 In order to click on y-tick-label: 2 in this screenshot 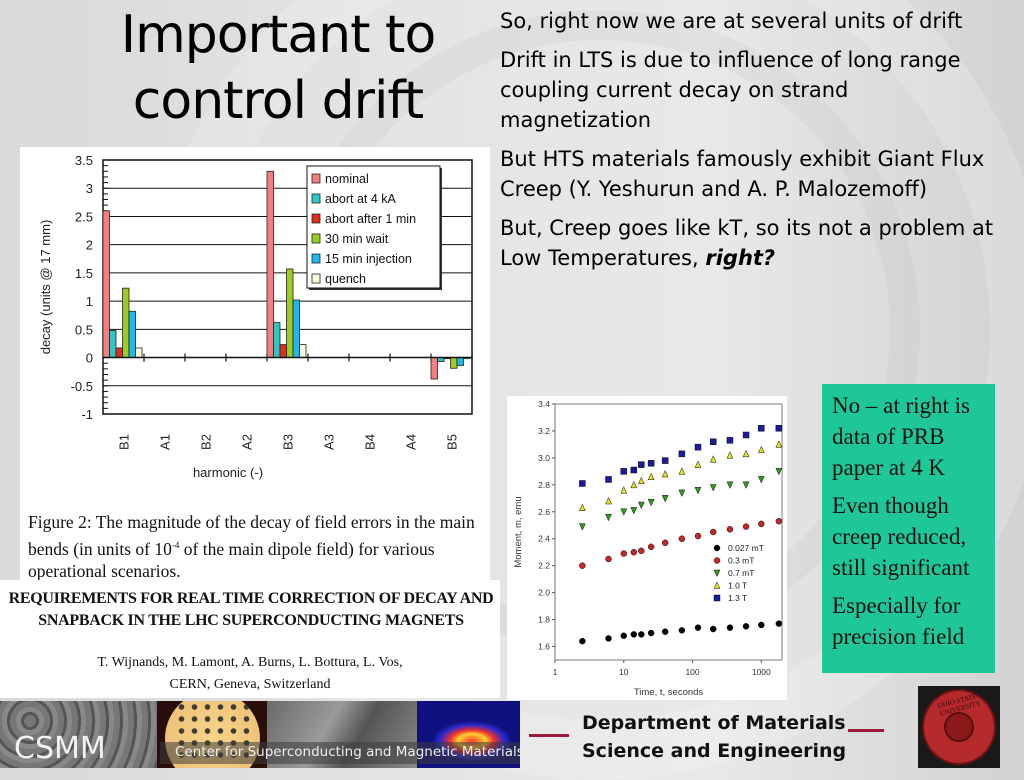, I will do `click(89, 245)`.